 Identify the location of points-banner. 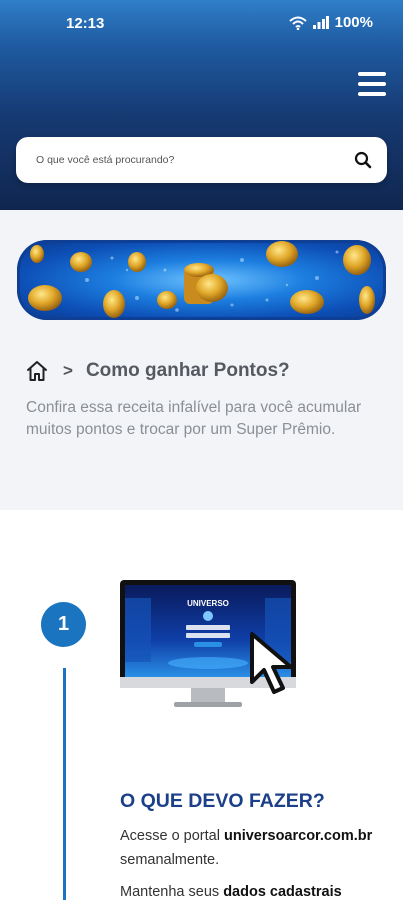
(201, 280).